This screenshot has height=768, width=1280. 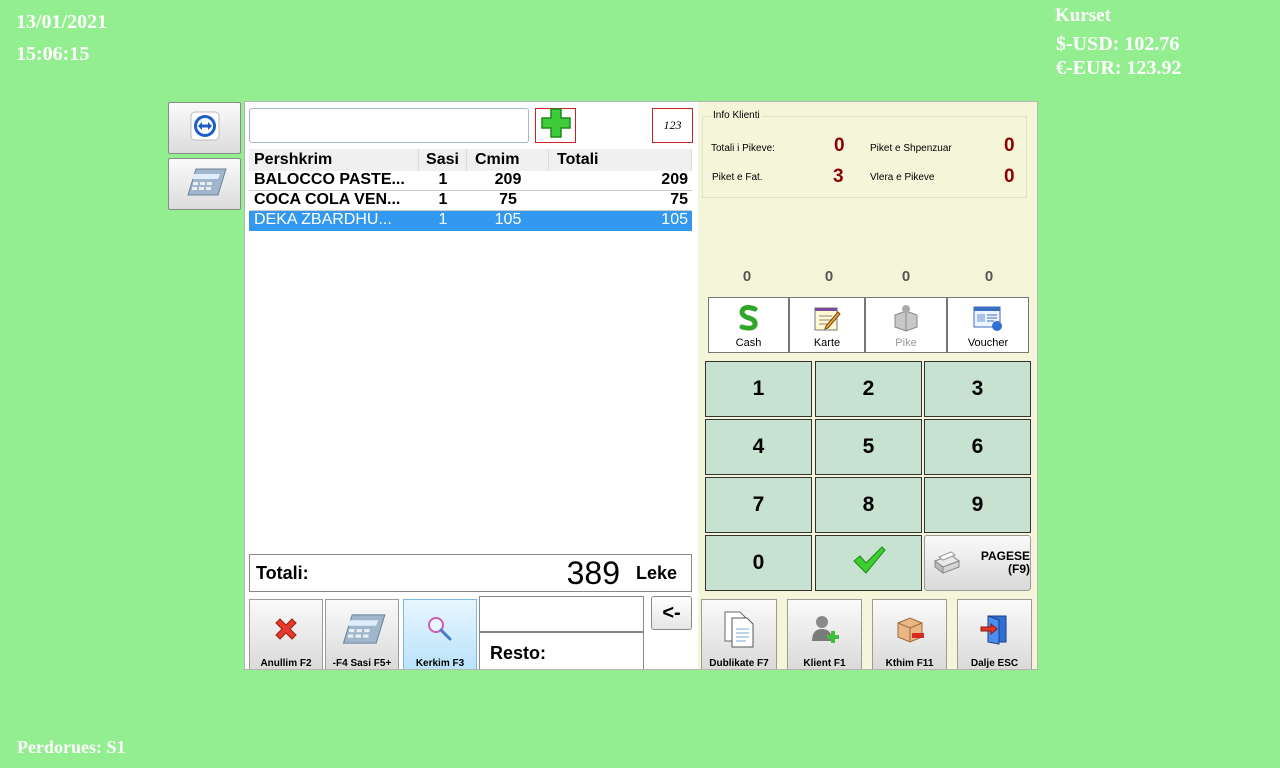 I want to click on klient-button: Klient F1, so click(x=824, y=634).